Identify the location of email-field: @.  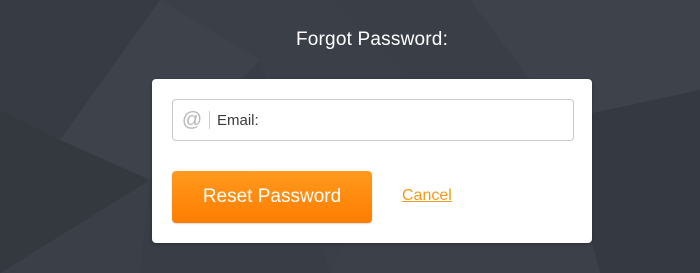
(373, 120).